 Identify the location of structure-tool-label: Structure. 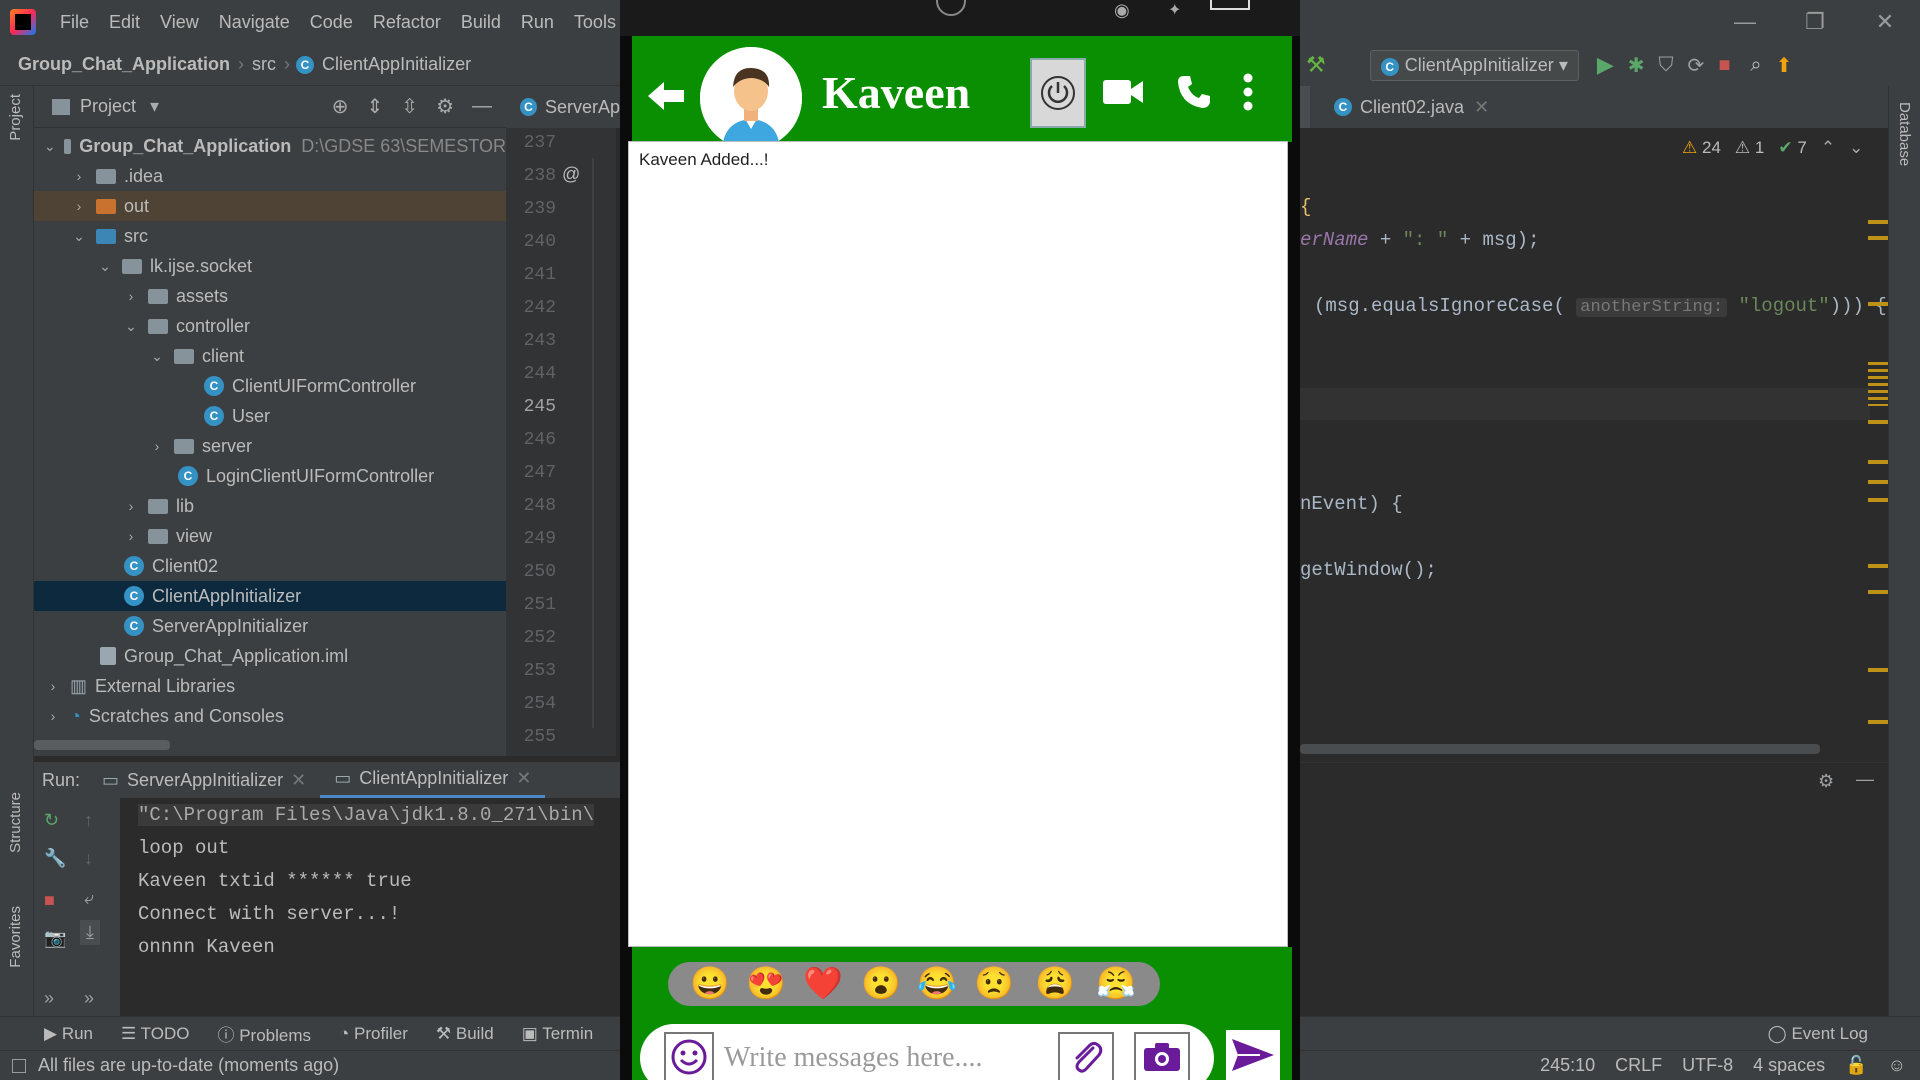
(15, 822).